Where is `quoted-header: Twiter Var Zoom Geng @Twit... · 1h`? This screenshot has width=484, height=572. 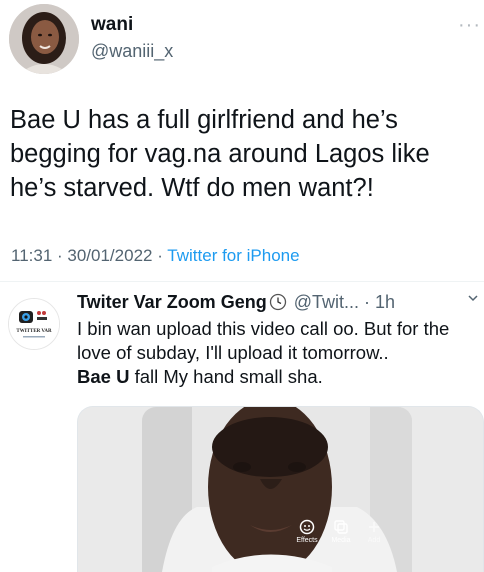 quoted-header: Twiter Var Zoom Geng @Twit... · 1h is located at coordinates (236, 302).